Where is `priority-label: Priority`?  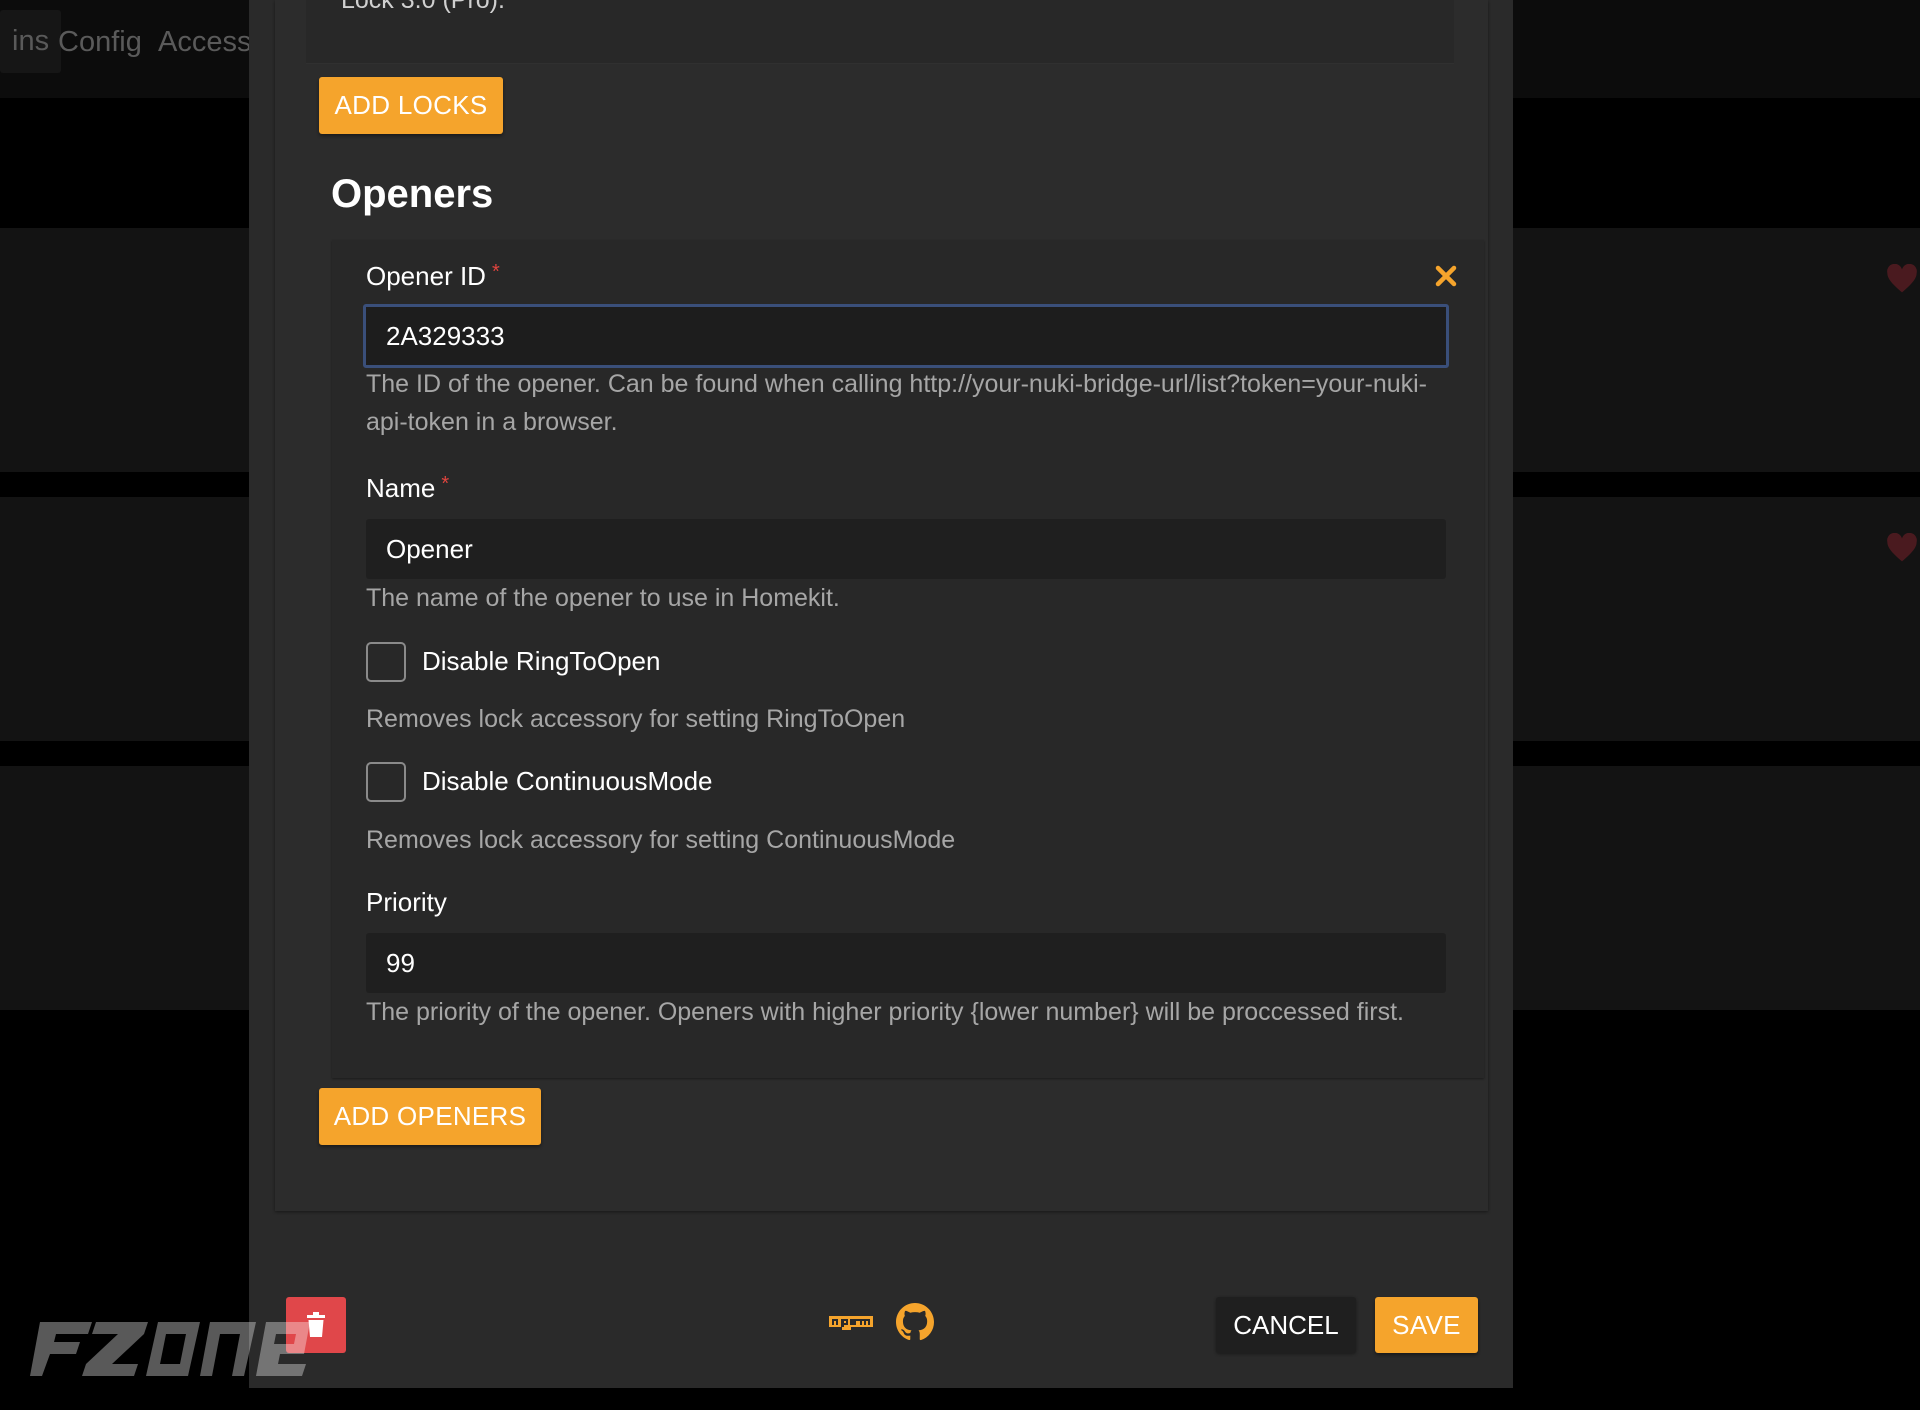
priority-label: Priority is located at coordinates (406, 902).